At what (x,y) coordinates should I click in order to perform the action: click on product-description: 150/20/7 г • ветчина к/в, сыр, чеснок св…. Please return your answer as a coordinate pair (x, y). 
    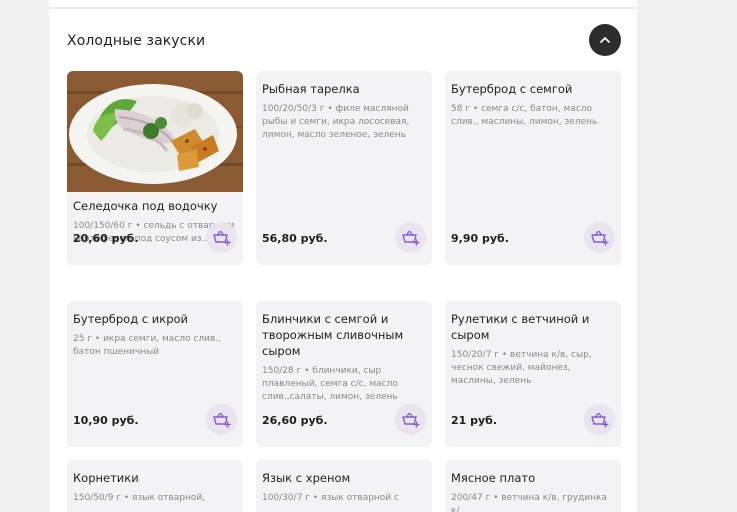
    Looking at the image, I should click on (521, 368).